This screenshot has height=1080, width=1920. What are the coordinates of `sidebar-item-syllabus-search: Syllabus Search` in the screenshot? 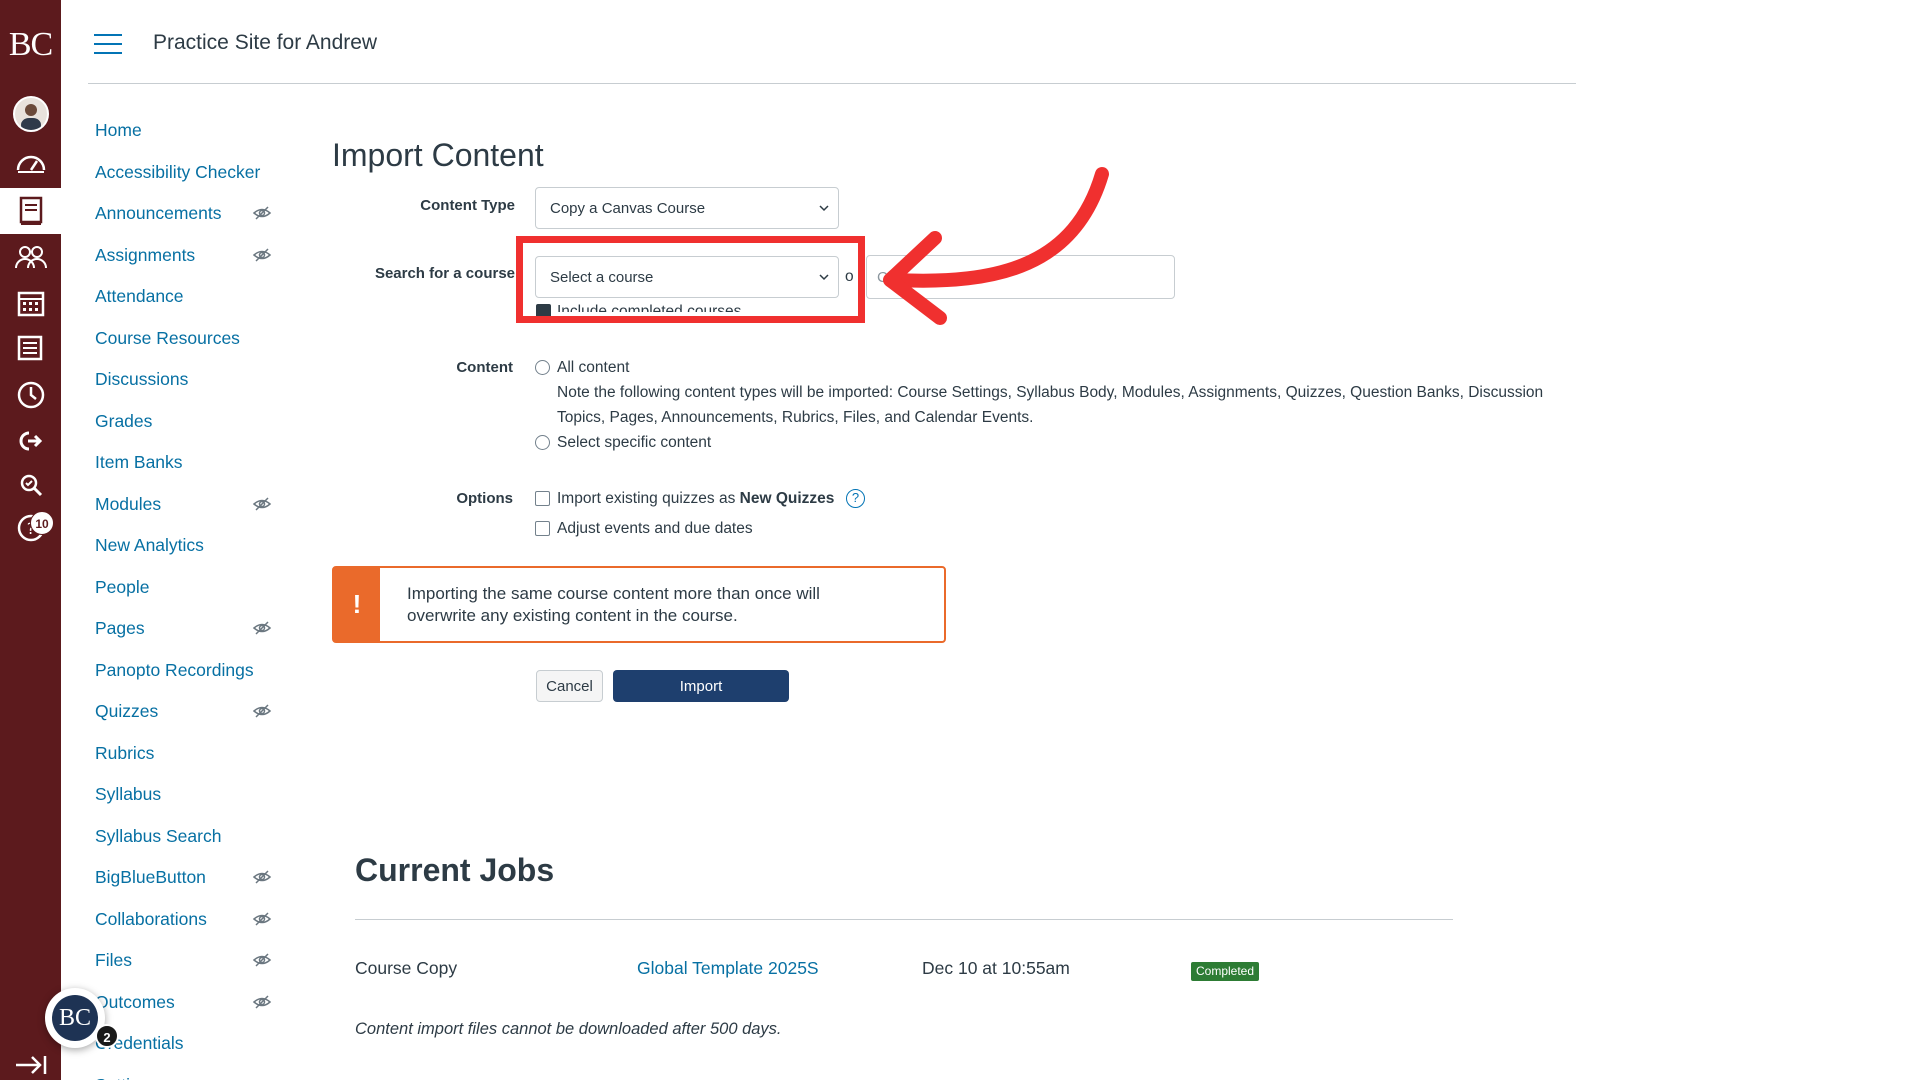 It's located at (190, 837).